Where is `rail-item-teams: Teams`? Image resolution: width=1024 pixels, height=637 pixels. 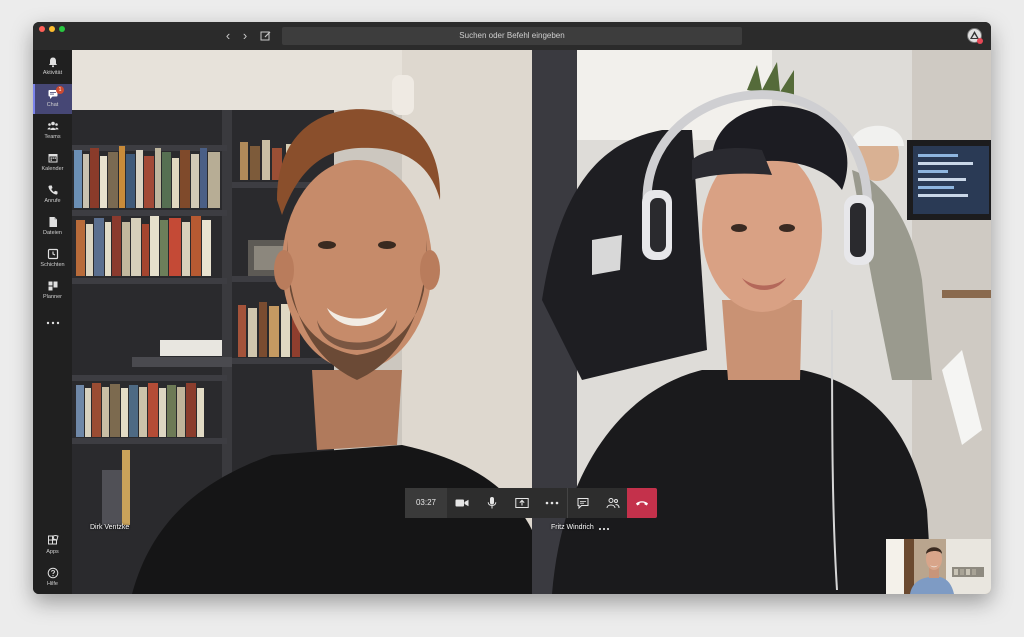
rail-item-teams: Teams is located at coordinates (52, 131).